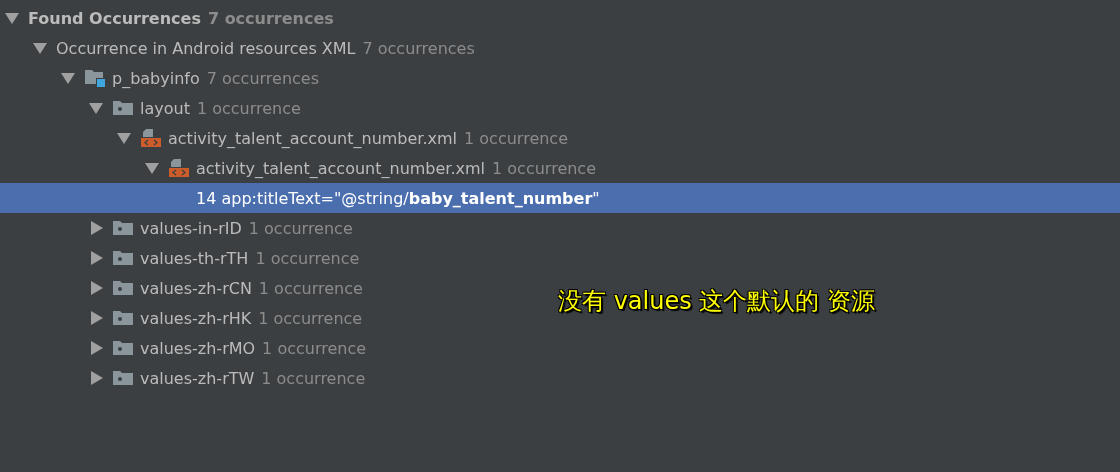 Image resolution: width=1120 pixels, height=472 pixels. I want to click on selection-highlight: 14 app:titleText="@string/baby_talent_number", so click(560, 198).